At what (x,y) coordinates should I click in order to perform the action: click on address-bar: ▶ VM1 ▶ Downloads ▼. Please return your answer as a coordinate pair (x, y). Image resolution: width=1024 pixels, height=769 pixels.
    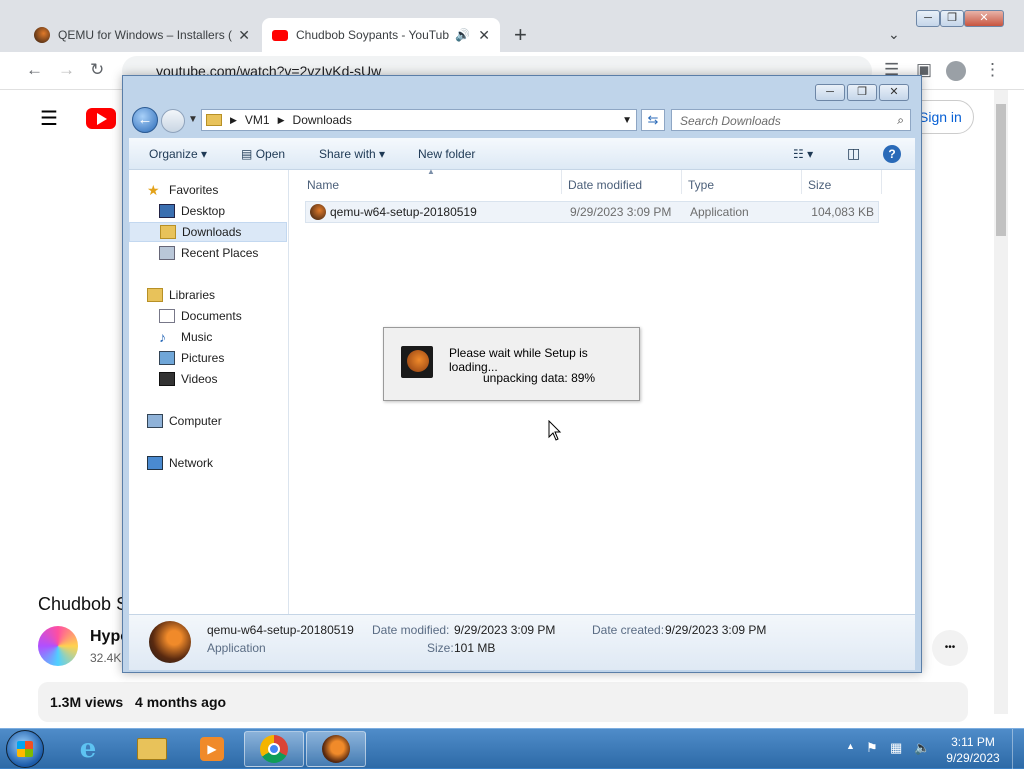
    Looking at the image, I should click on (419, 120).